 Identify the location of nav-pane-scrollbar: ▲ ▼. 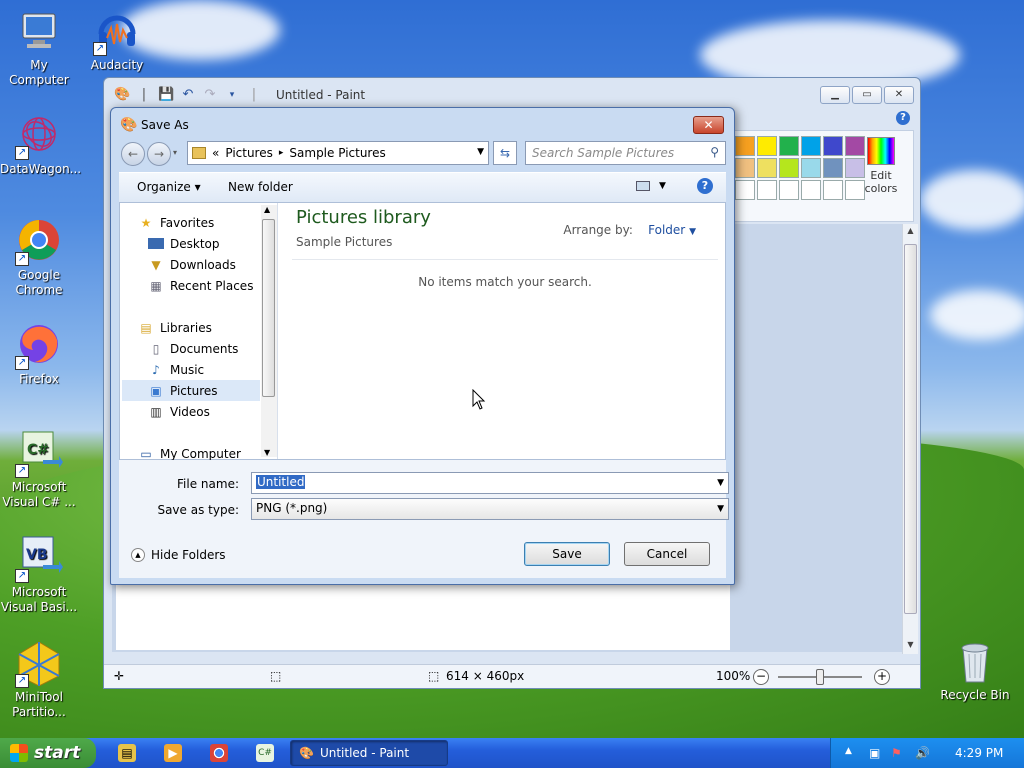
(269, 331).